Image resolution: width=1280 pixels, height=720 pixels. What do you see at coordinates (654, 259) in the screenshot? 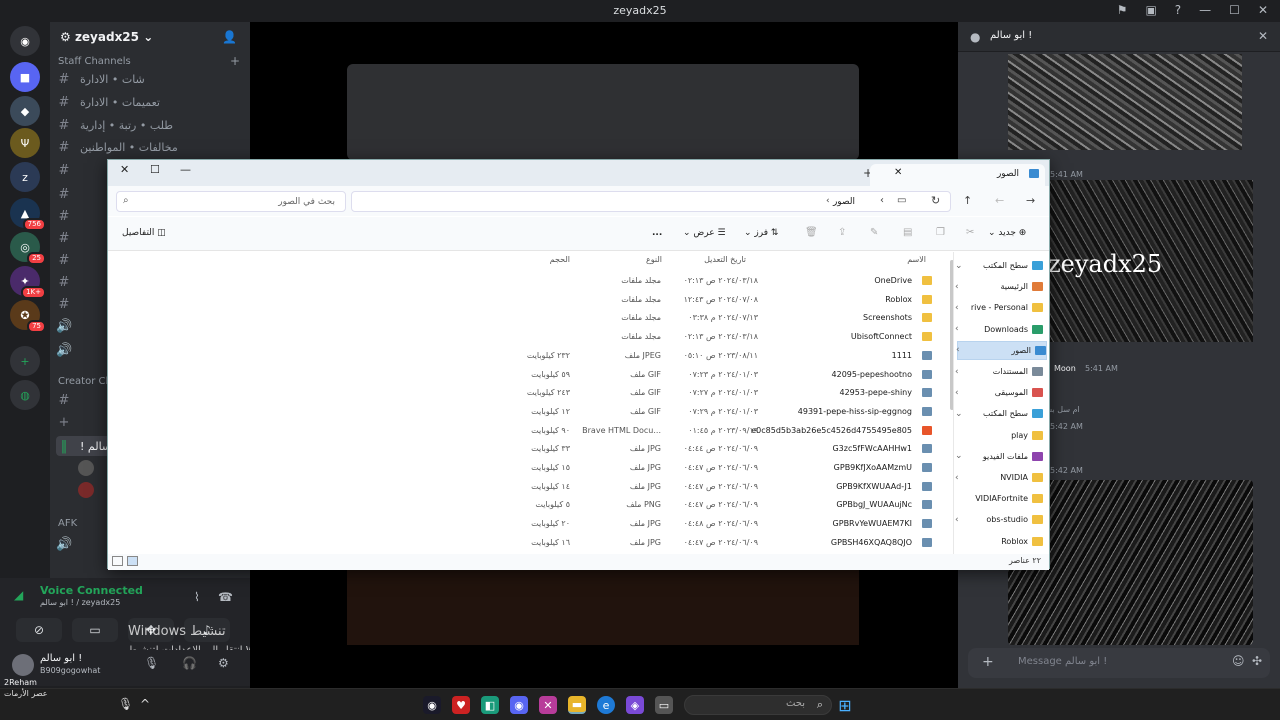
I see `col-type-header: النوع` at bounding box center [654, 259].